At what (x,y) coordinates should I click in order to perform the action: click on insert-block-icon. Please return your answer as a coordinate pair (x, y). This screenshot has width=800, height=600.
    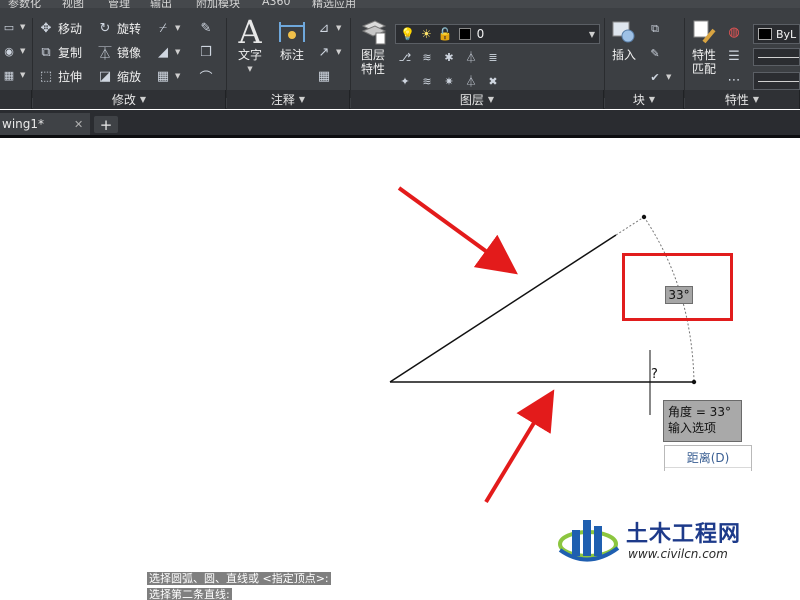
    Looking at the image, I should click on (624, 32).